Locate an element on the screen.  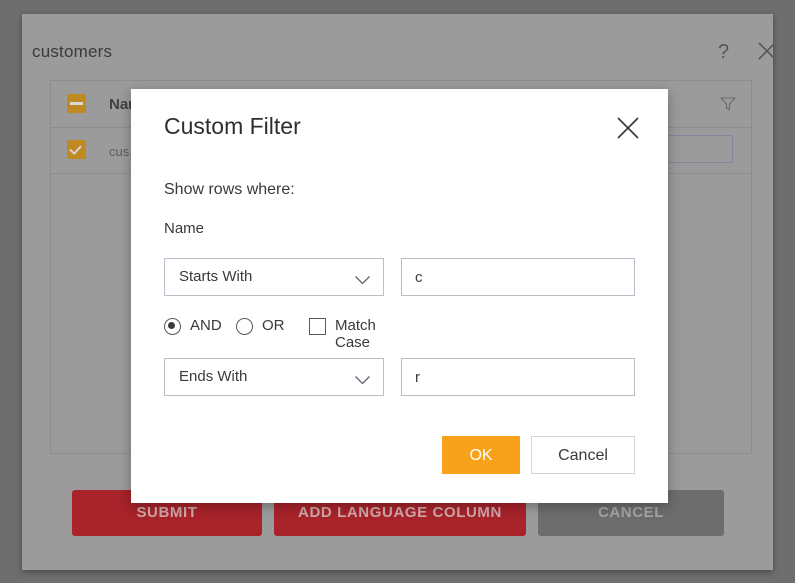
dialog-cancel-button: Cancel is located at coordinates (583, 455).